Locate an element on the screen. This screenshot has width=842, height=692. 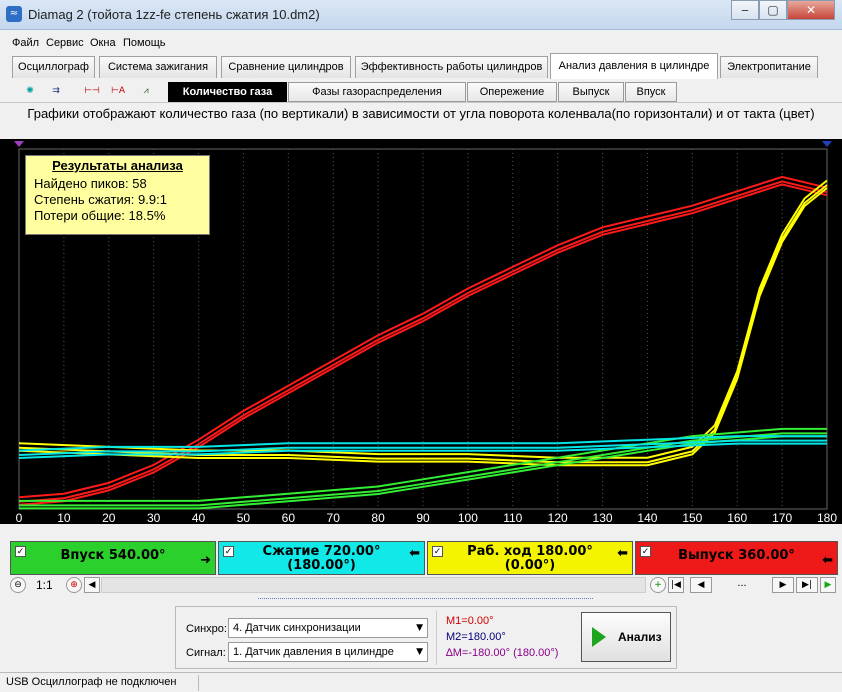
arrow-right-icon: ➜ is located at coordinates (205, 561).